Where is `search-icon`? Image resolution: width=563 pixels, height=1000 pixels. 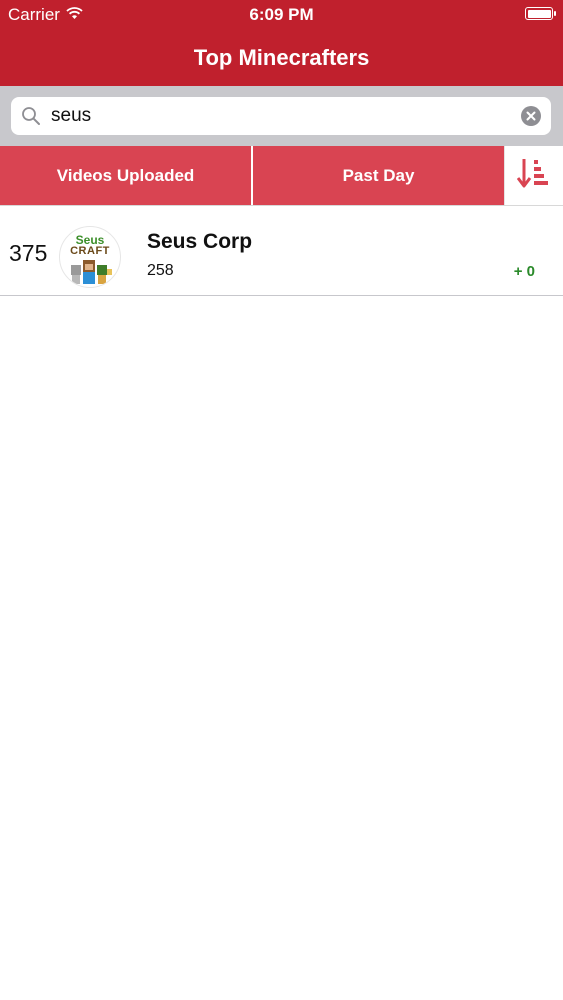 search-icon is located at coordinates (31, 116).